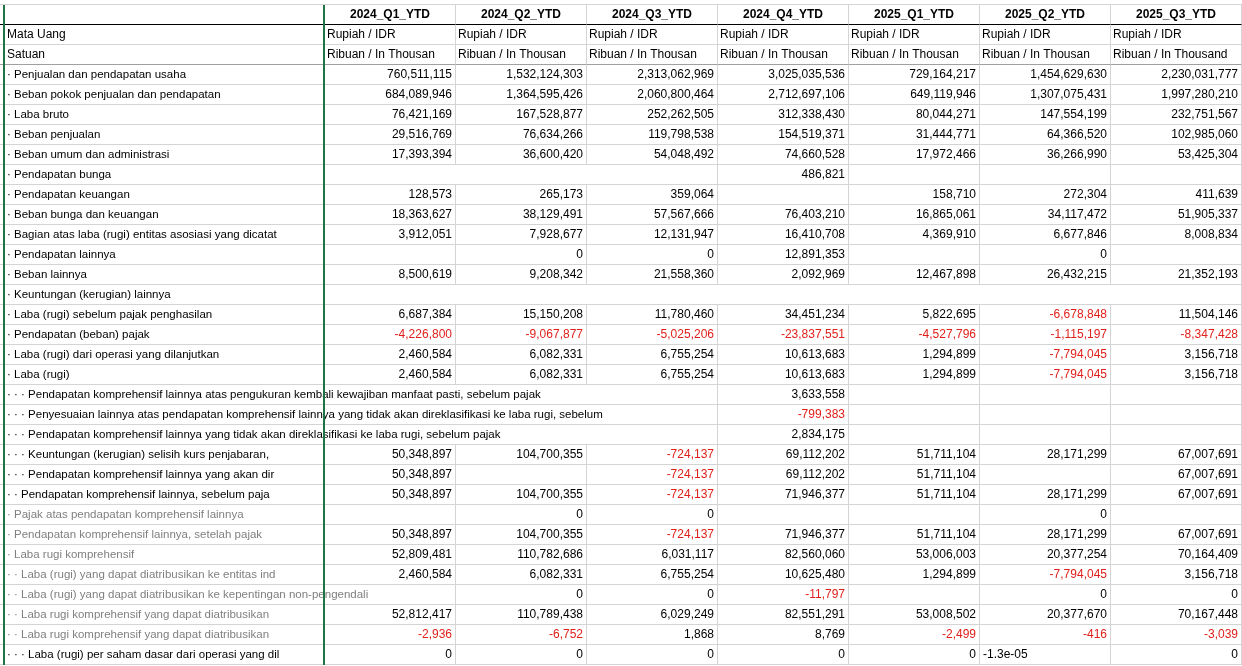  I want to click on table-cell: -1,115,197, so click(1045, 335).